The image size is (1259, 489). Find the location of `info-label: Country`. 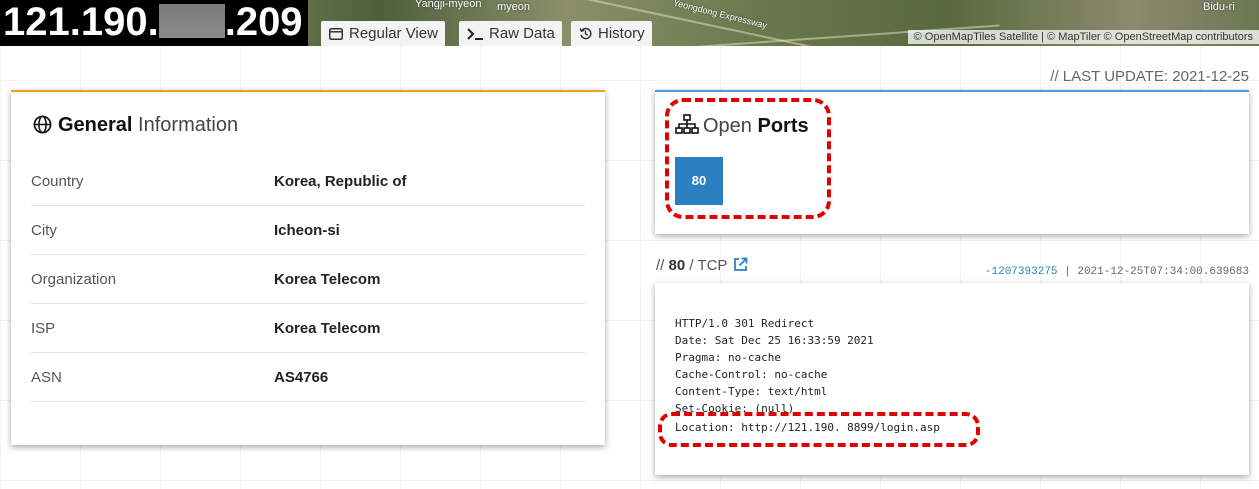

info-label: Country is located at coordinates (57, 181).